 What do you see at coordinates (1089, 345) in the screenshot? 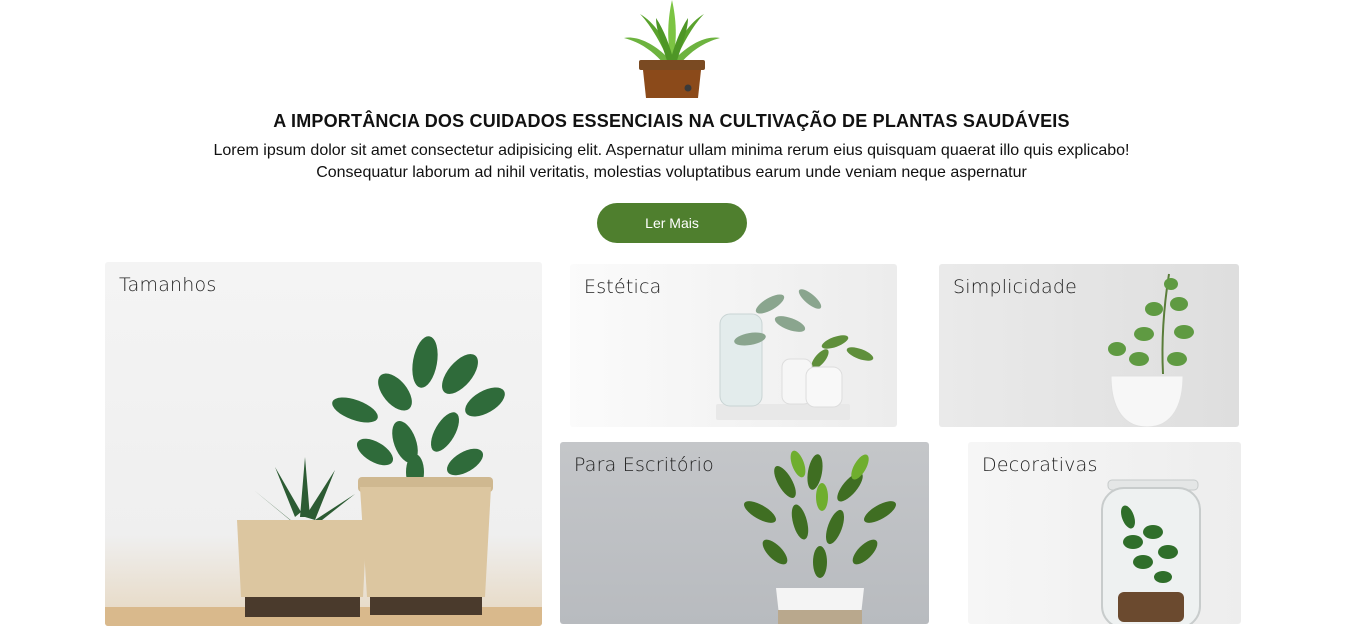
I see `category-card-simplicidade: Simplicidade` at bounding box center [1089, 345].